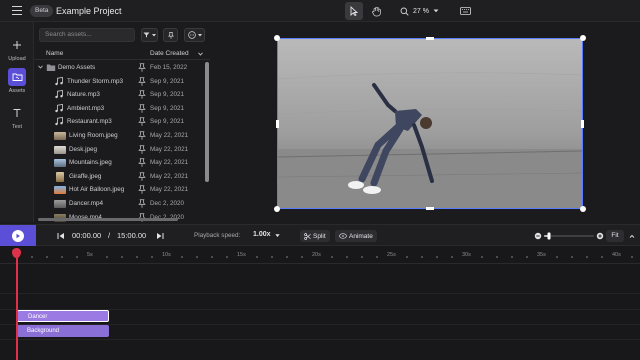  What do you see at coordinates (61, 236) in the screenshot?
I see `skip-back-icon` at bounding box center [61, 236].